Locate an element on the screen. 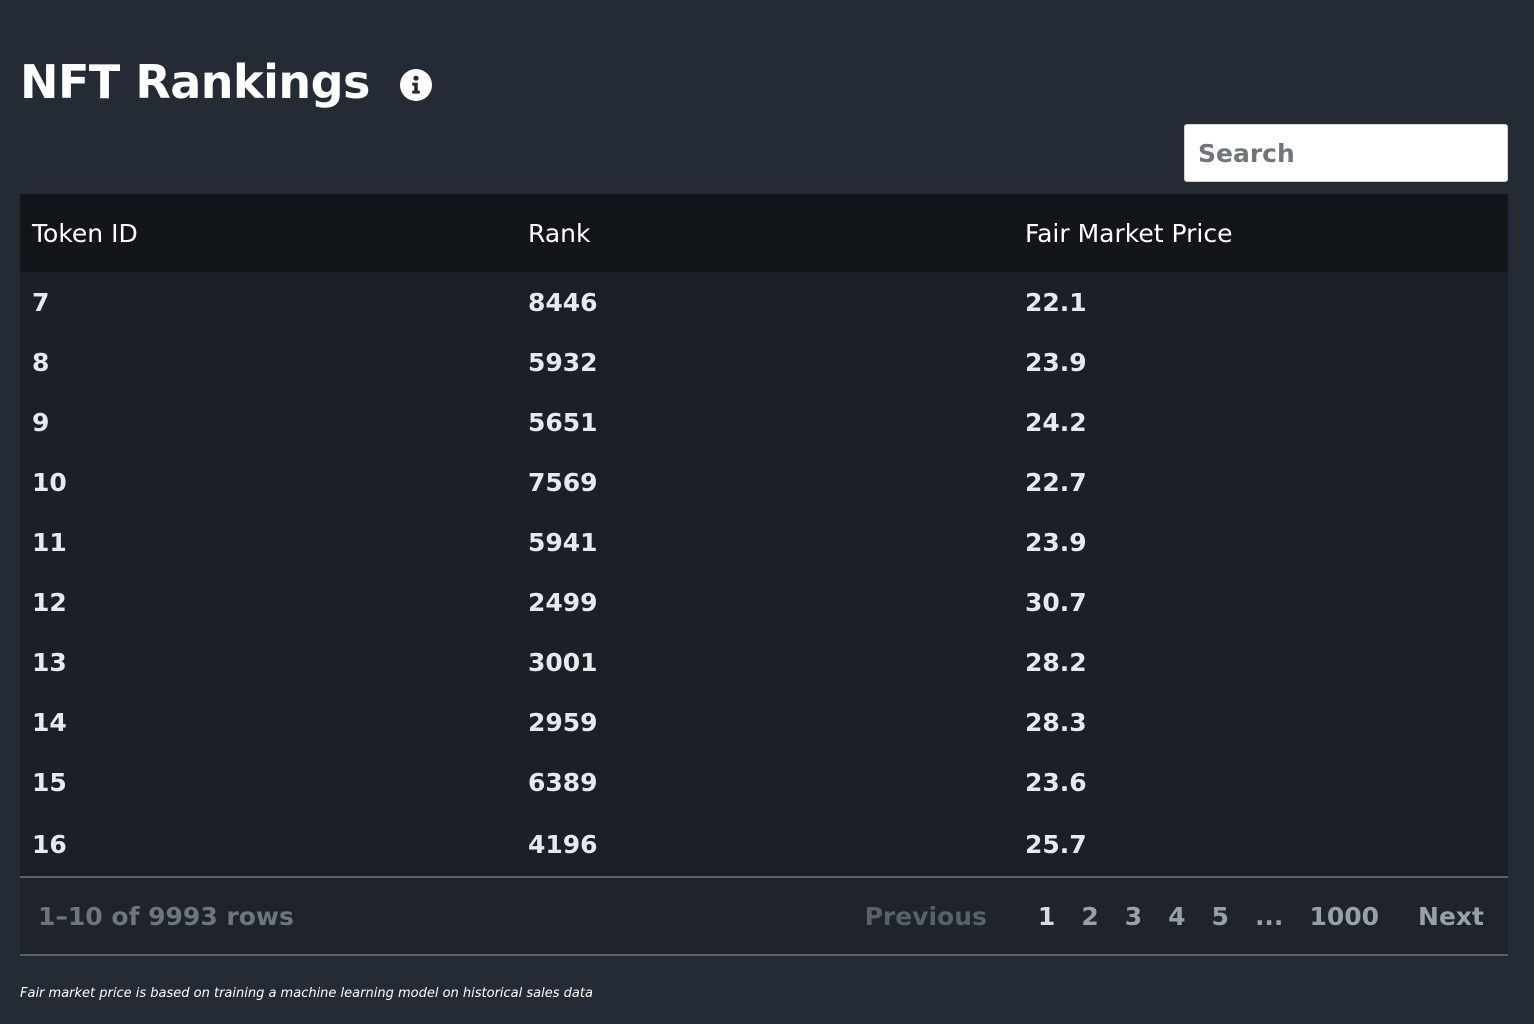 The image size is (1534, 1024). table-row: 12 2499 30.7 is located at coordinates (764, 602).